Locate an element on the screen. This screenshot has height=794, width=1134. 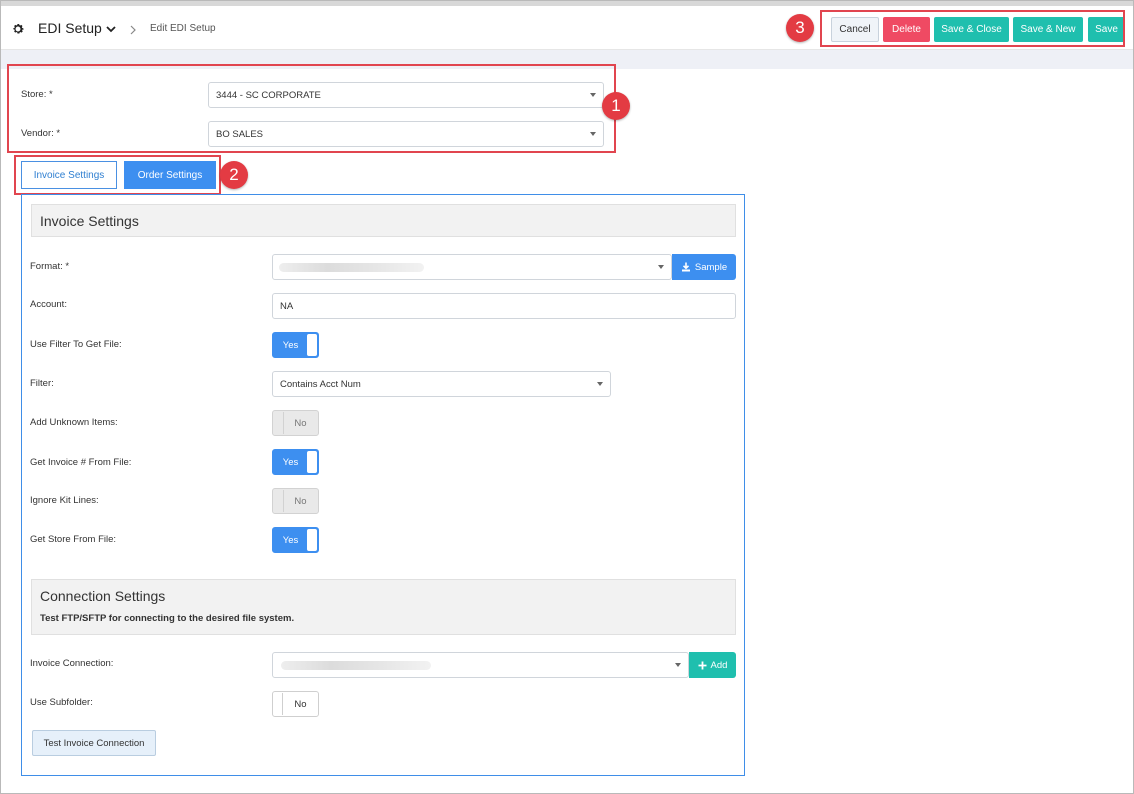
test-invoice-connection-button: Test Invoice Connection is located at coordinates (94, 743).